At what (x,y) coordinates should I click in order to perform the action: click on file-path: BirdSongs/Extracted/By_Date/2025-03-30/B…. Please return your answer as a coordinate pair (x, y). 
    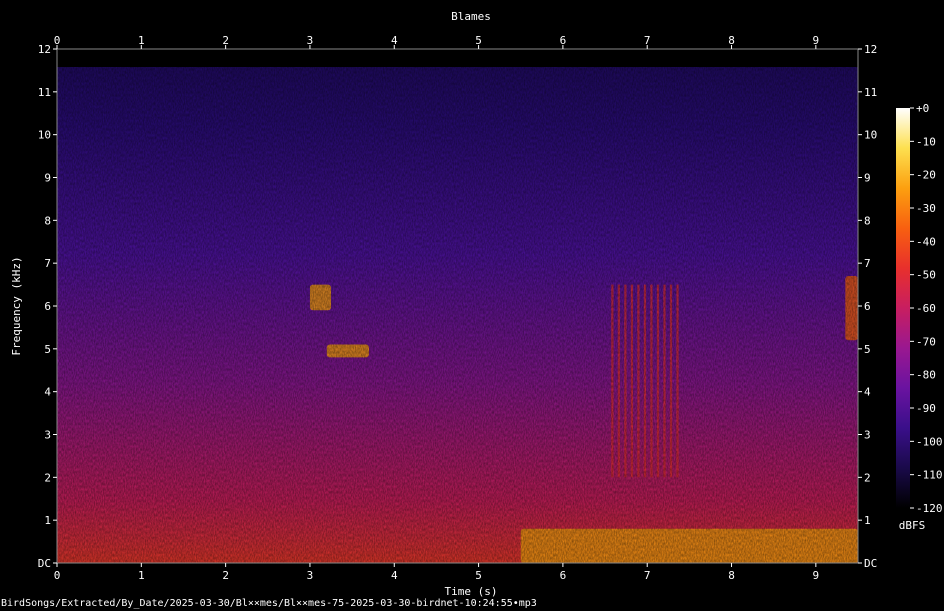
    Looking at the image, I should click on (269, 603).